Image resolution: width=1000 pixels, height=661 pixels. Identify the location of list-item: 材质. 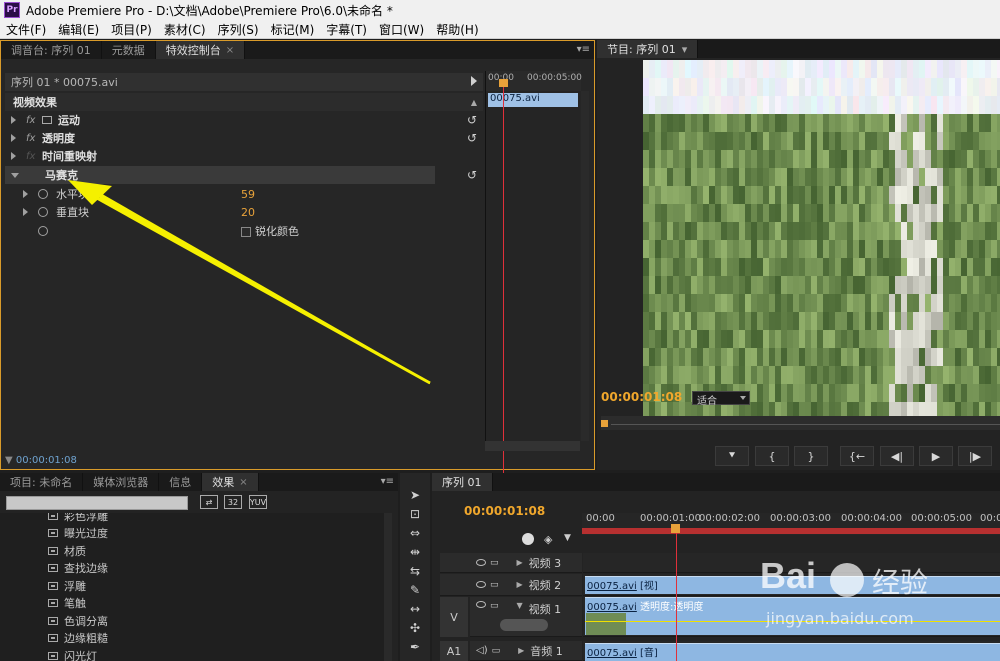
(196, 551).